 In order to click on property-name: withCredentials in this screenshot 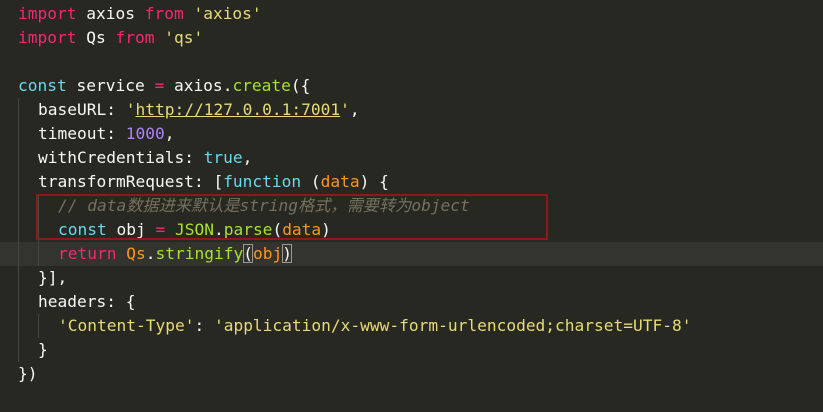, I will do `click(111, 157)`.